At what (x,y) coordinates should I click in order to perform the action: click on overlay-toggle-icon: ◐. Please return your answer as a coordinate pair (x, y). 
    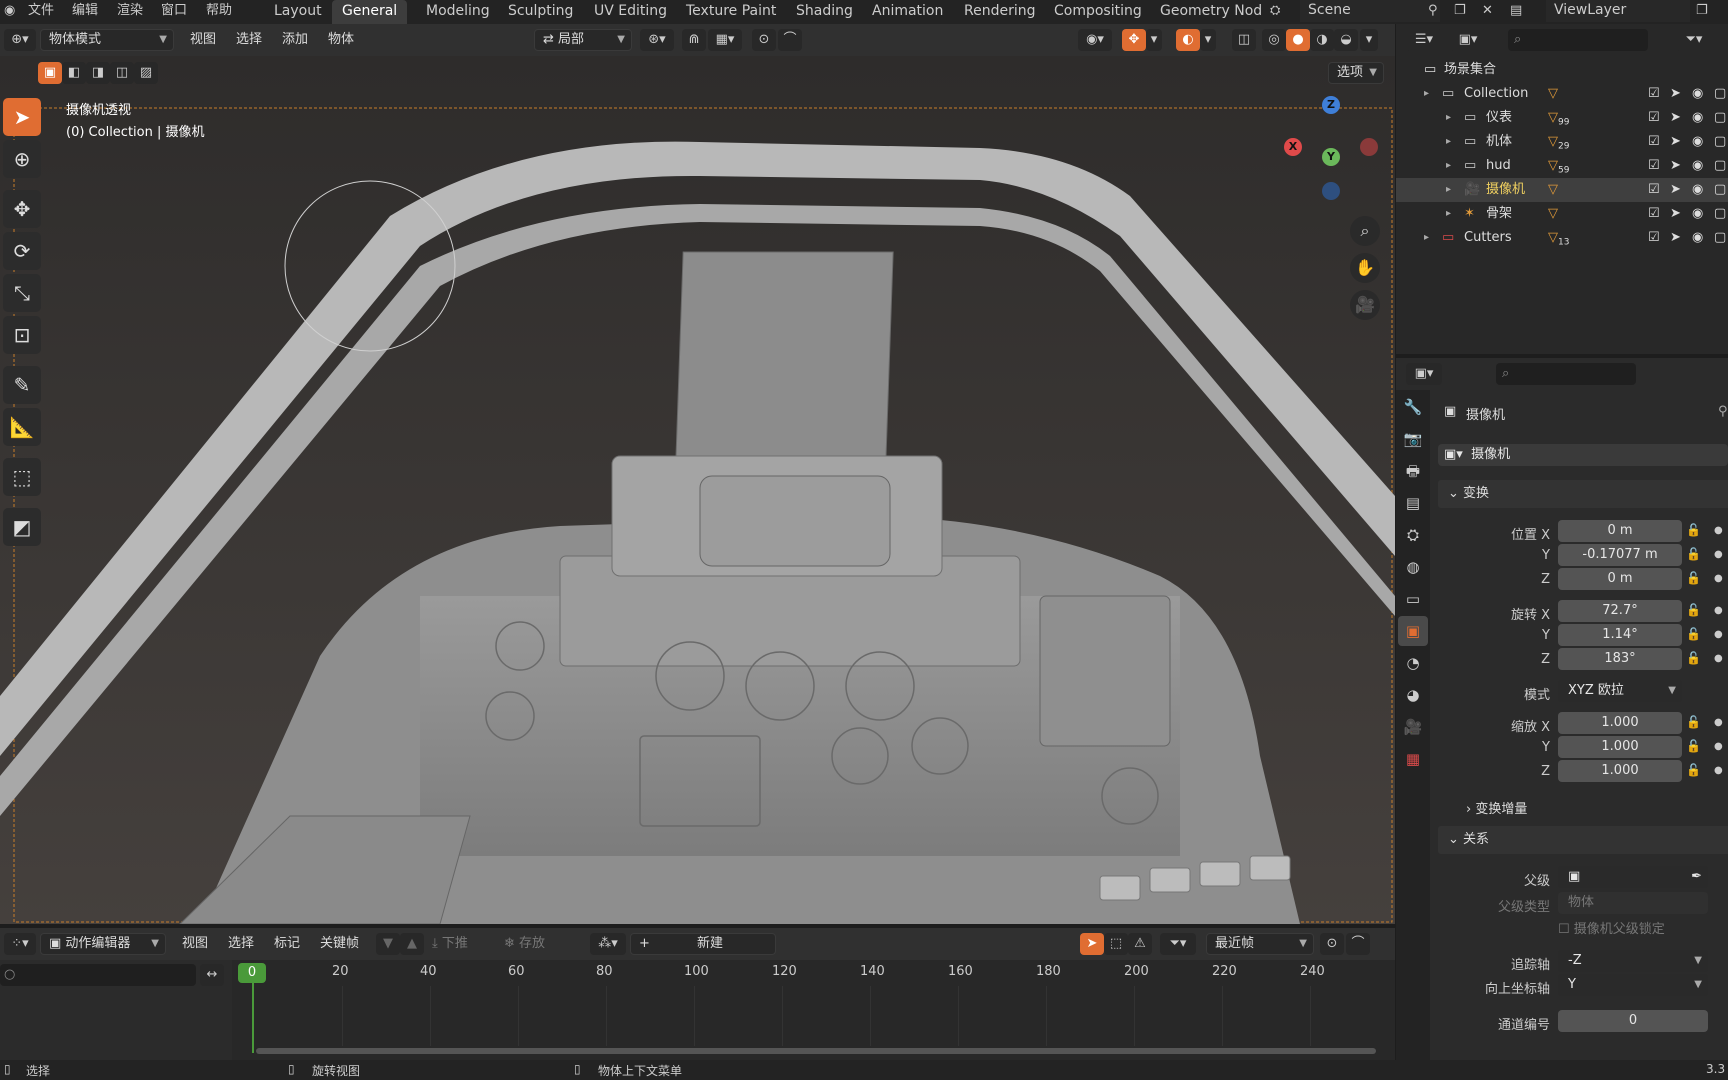
    Looking at the image, I should click on (1188, 40).